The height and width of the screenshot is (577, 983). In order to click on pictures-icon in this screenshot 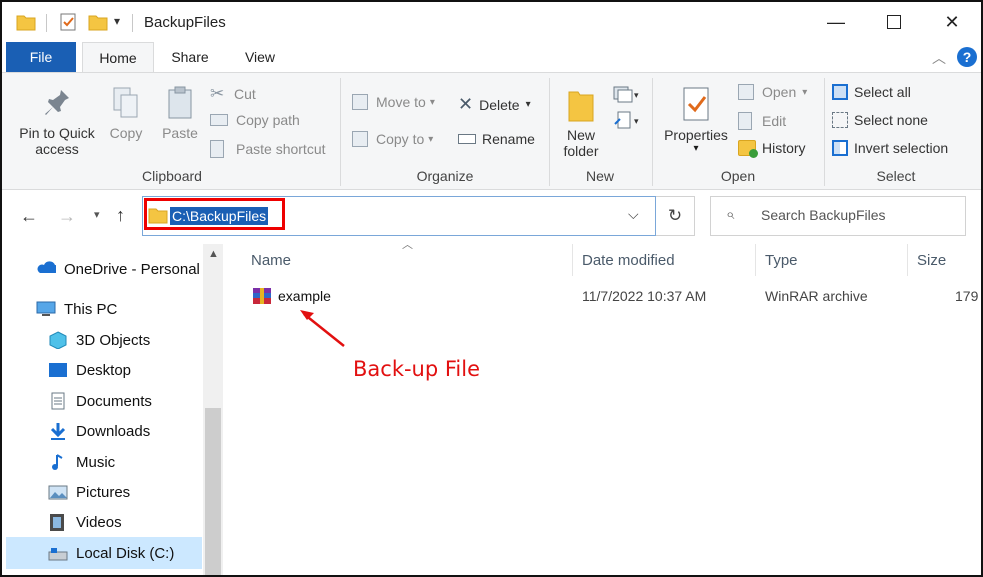, I will do `click(58, 492)`.